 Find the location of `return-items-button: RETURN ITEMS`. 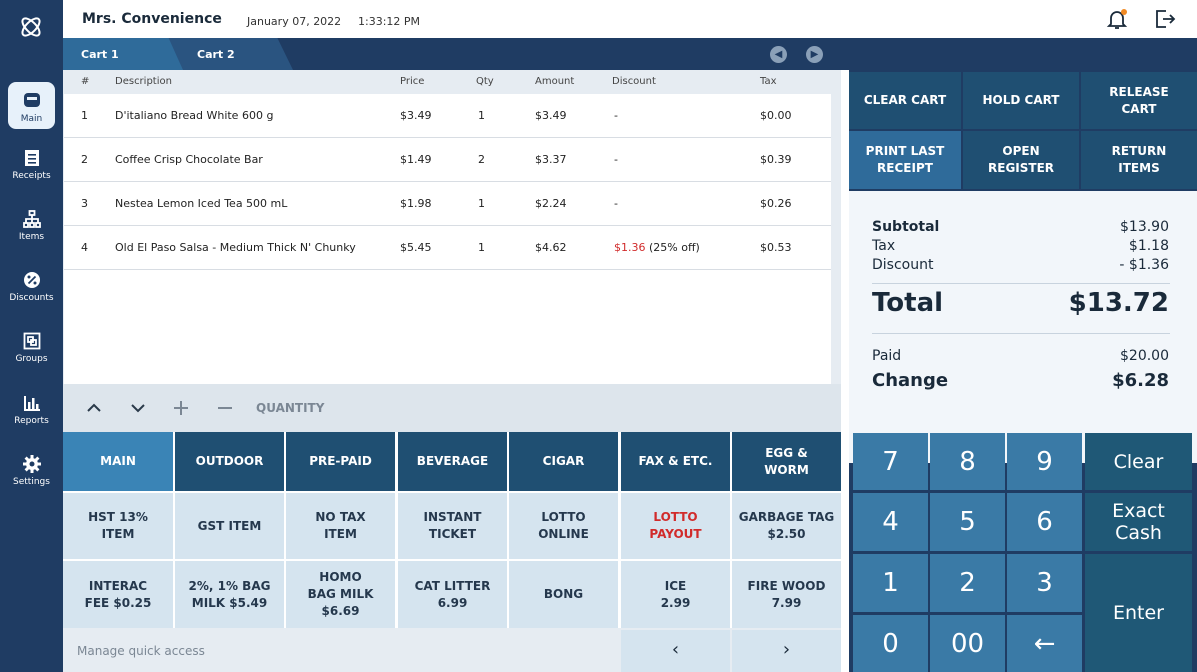

return-items-button: RETURN ITEMS is located at coordinates (1139, 160).